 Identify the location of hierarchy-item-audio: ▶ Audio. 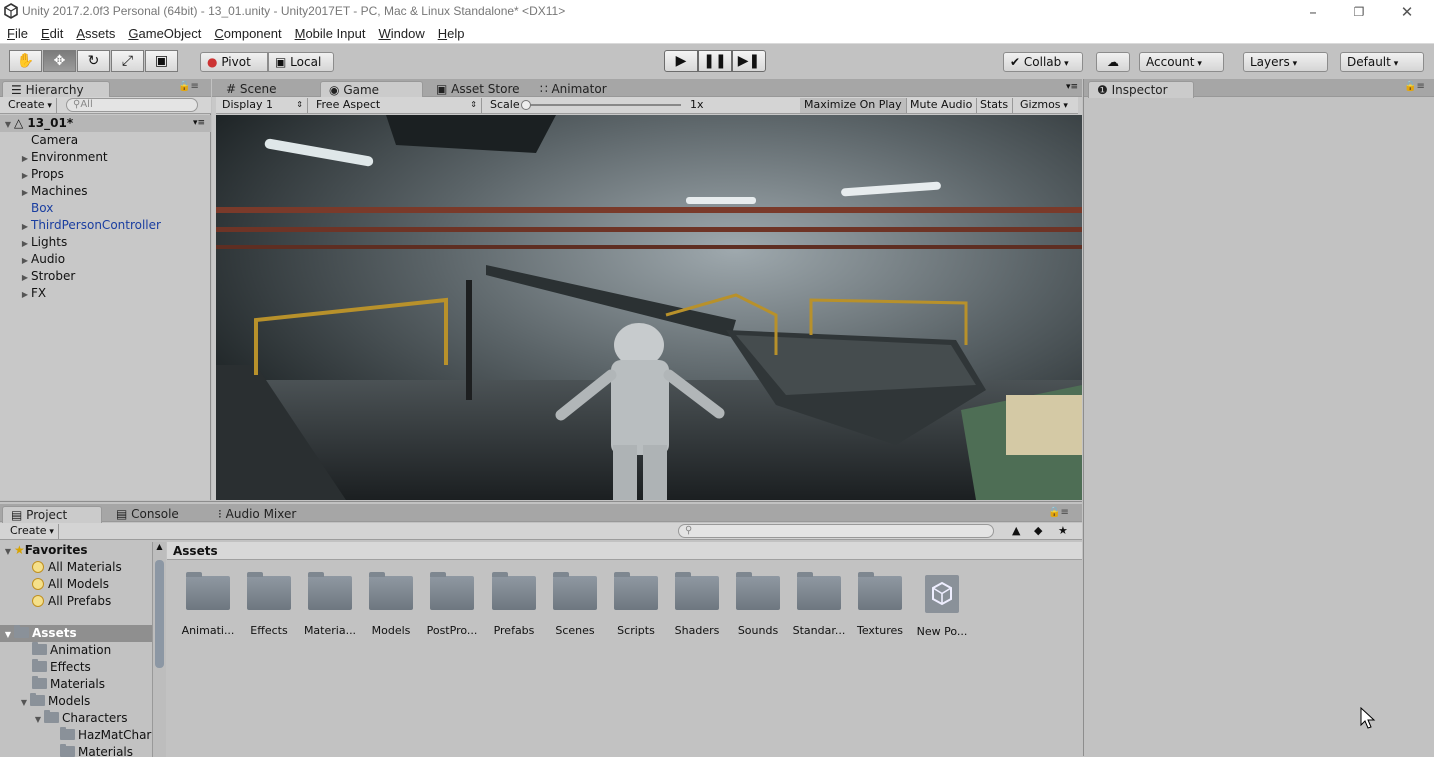
(105, 259).